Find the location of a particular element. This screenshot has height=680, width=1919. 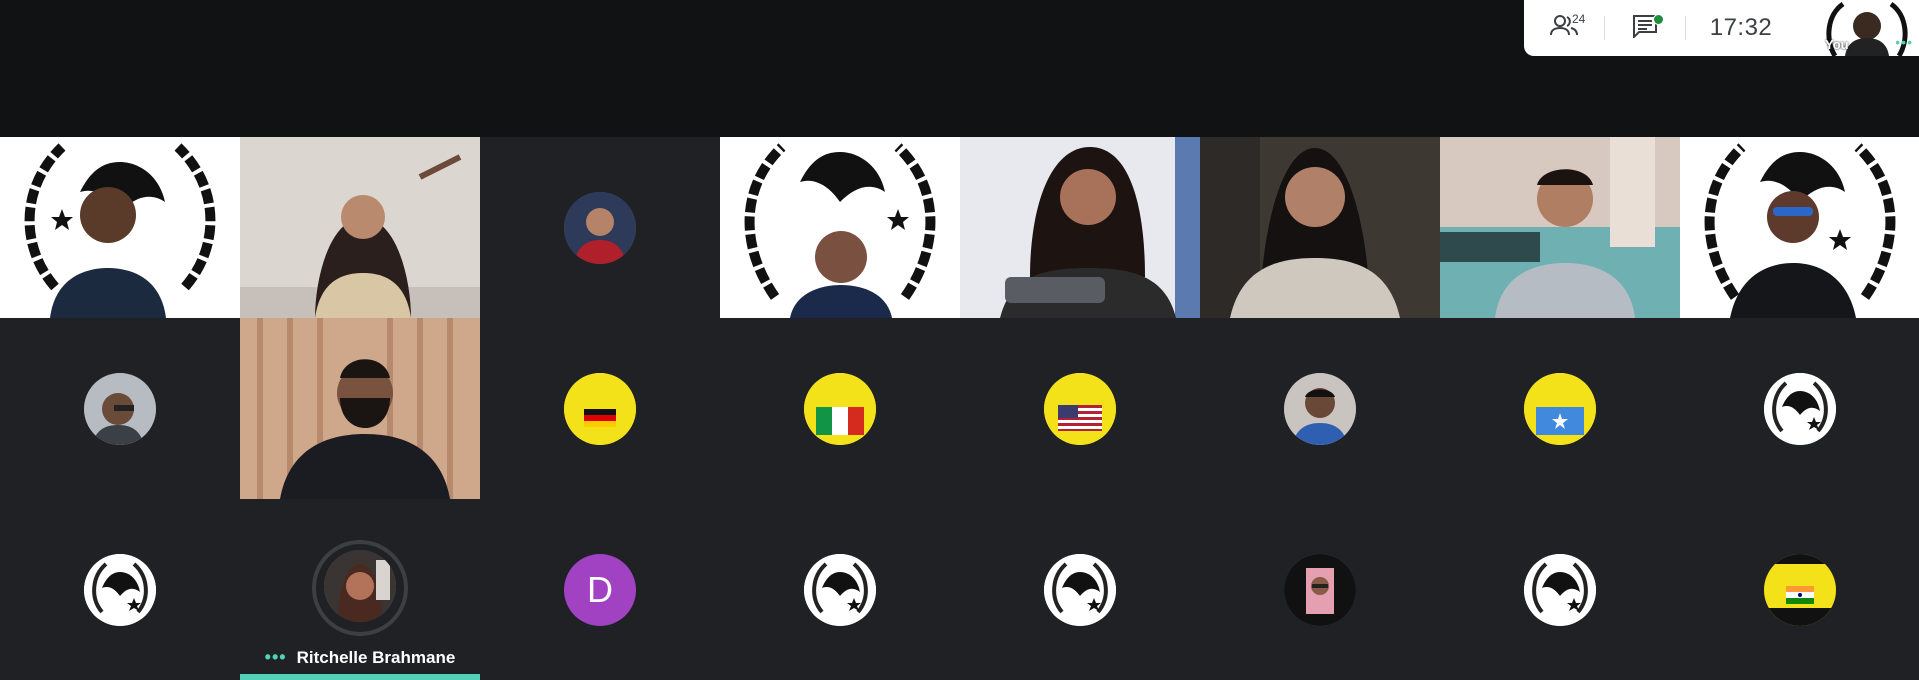

usa-flag-icon is located at coordinates (1080, 408).